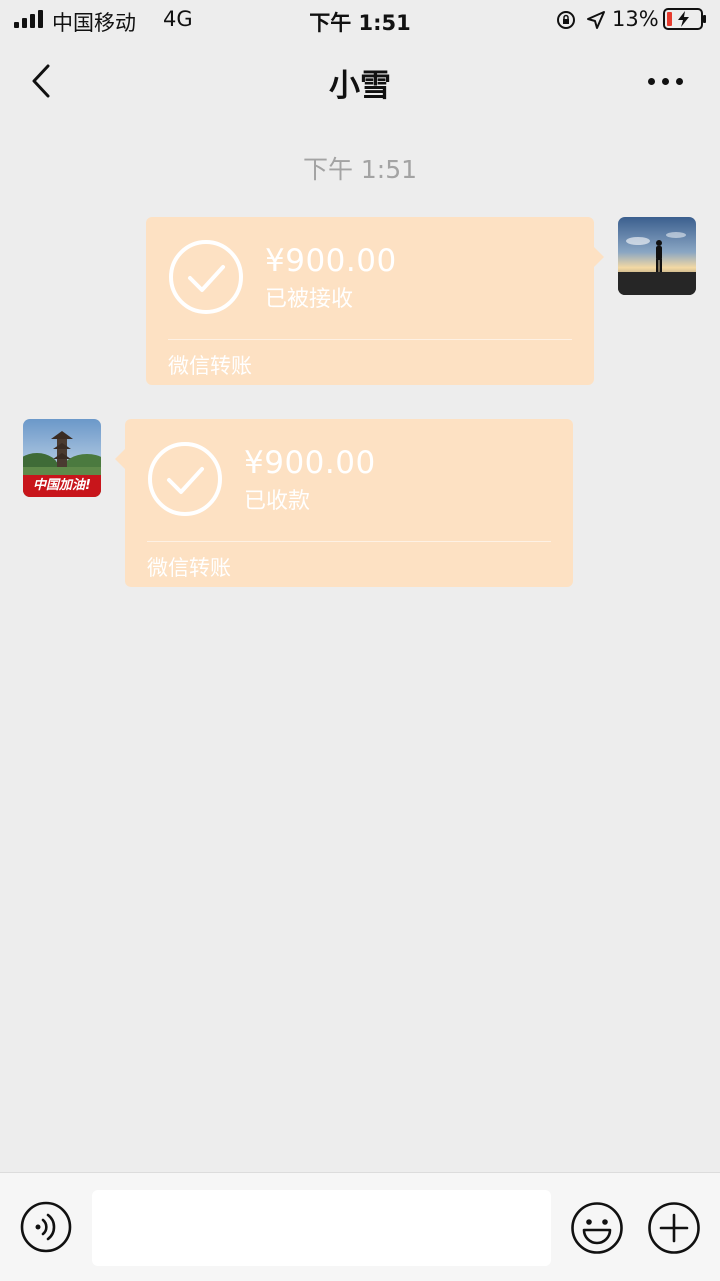 The width and height of the screenshot is (720, 1281). Describe the element at coordinates (666, 81) in the screenshot. I see `more-options-icon` at that location.